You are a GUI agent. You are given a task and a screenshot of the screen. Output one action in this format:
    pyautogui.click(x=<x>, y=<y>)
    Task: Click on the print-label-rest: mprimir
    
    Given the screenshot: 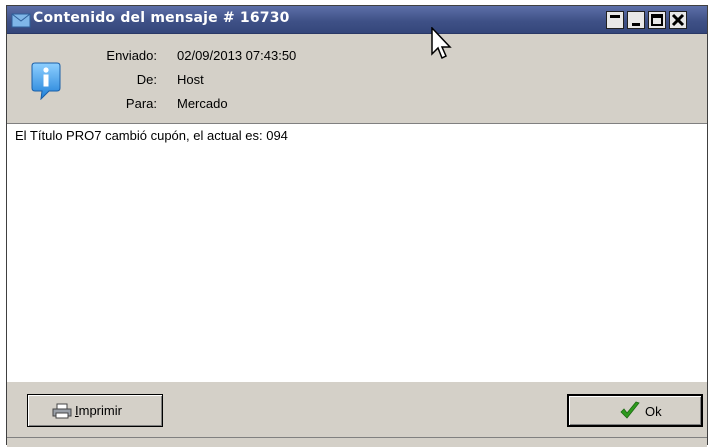 What is the action you would take?
    pyautogui.click(x=100, y=410)
    